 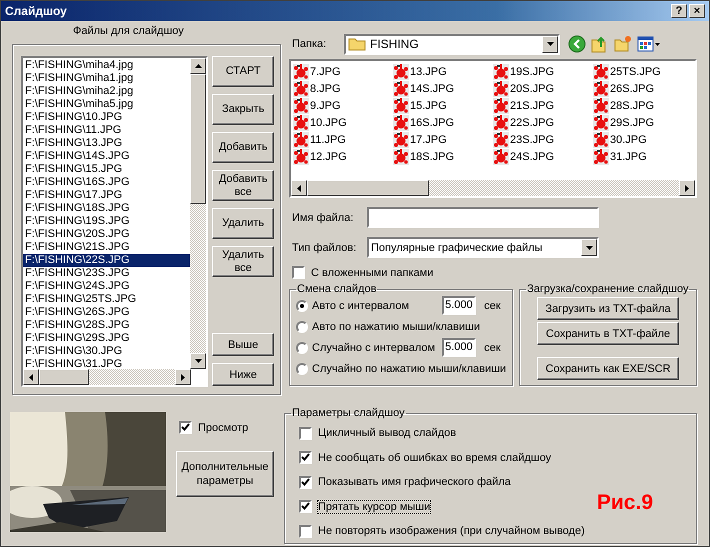 I want to click on file-list-item: F:\FISHING\24S.JPG, so click(x=106, y=286).